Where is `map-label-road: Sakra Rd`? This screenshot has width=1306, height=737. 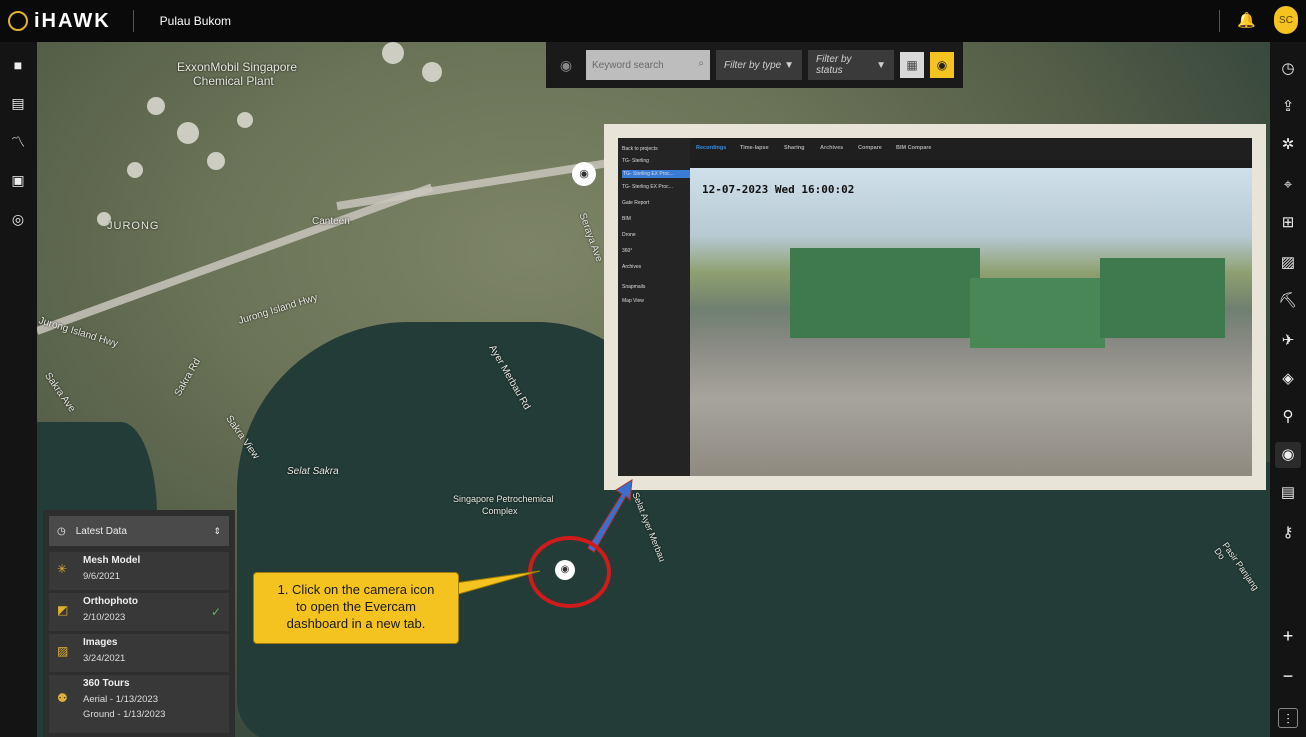 map-label-road: Sakra Rd is located at coordinates (188, 377).